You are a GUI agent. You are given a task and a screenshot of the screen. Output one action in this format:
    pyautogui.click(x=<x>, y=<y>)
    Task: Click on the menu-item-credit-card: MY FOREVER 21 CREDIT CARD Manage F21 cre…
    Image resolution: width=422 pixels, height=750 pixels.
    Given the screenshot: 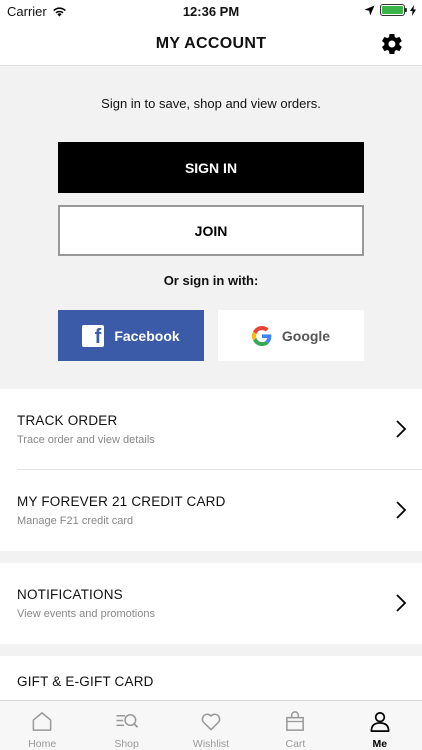 What is the action you would take?
    pyautogui.click(x=219, y=510)
    